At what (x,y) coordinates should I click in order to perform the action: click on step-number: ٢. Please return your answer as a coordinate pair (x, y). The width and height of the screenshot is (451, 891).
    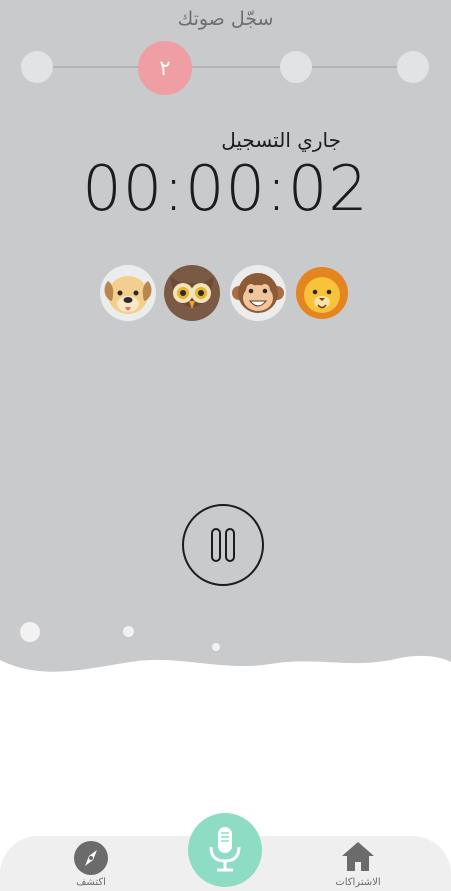
    Looking at the image, I should click on (165, 68).